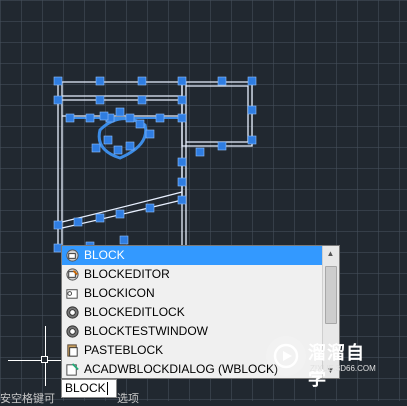 The image size is (407, 406). Describe the element at coordinates (72, 256) in the screenshot. I see `block-icon` at that location.